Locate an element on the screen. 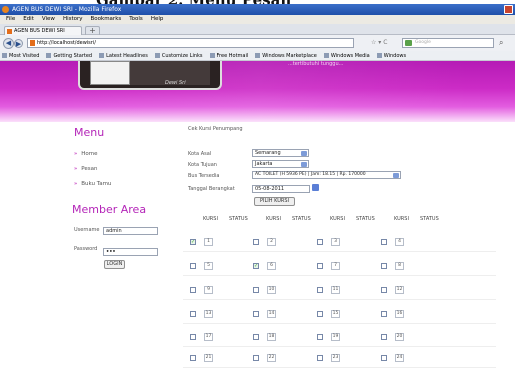 This screenshot has height=373, width=515. menu-view: View is located at coordinates (48, 19).